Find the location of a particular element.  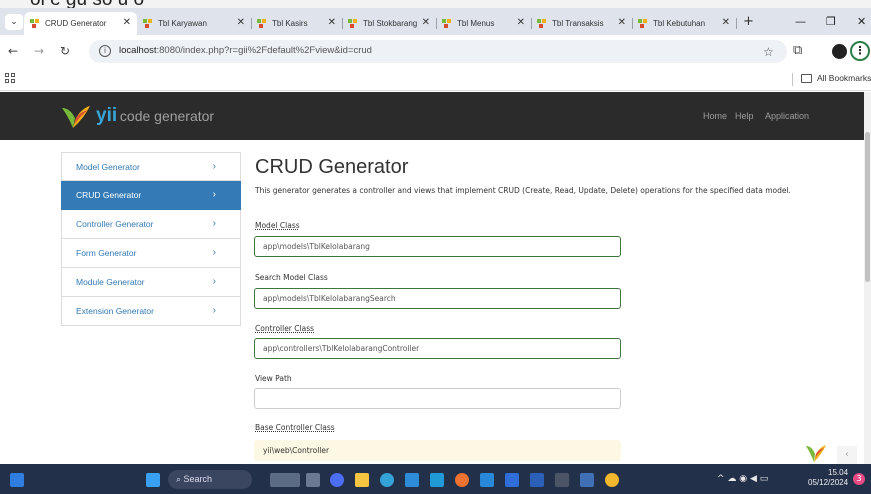

collapse-toolbar-icon: ‹ is located at coordinates (847, 455).